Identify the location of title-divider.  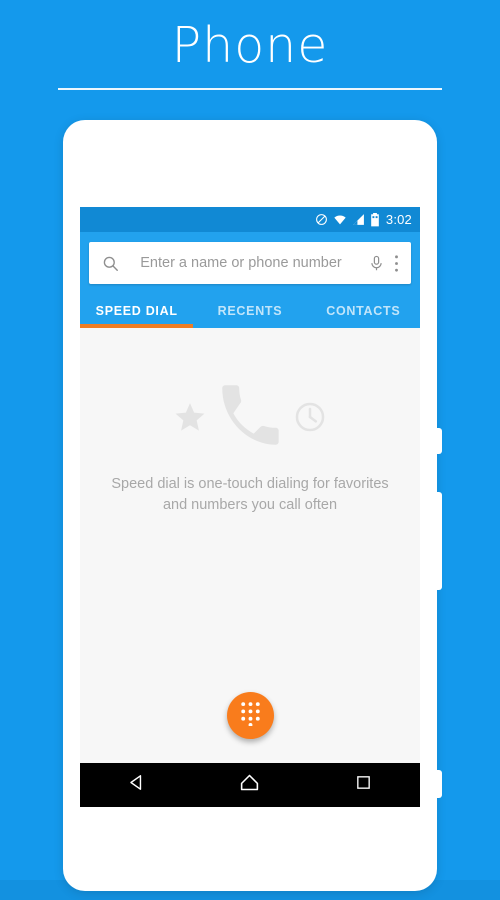
(250, 89).